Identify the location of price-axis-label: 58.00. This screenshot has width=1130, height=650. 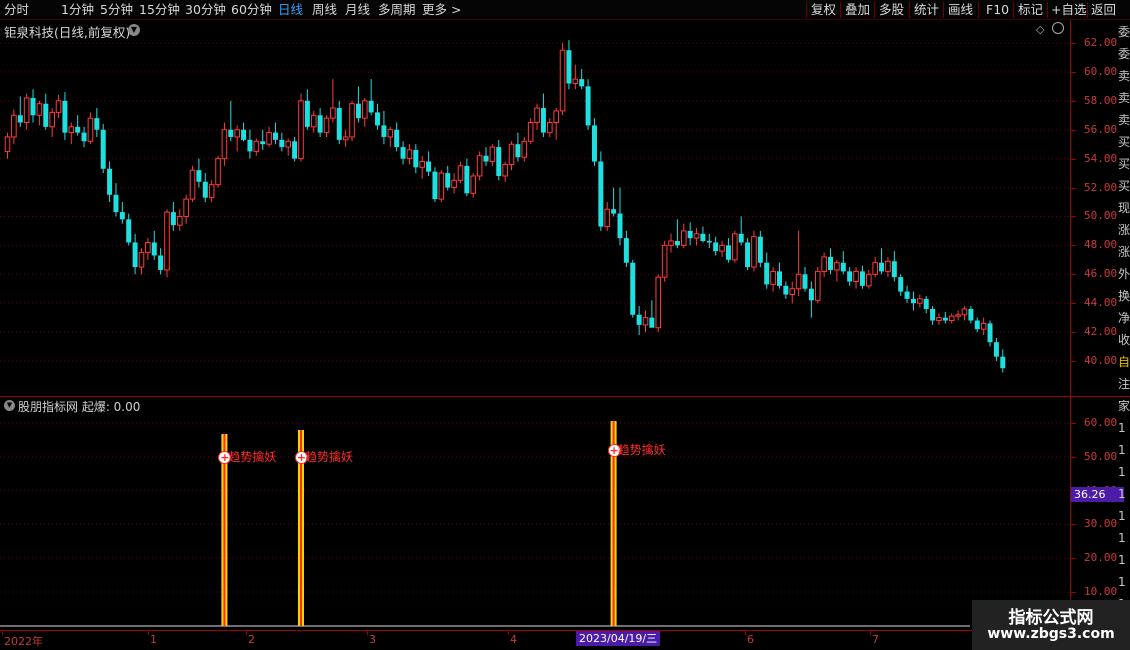
(1101, 100).